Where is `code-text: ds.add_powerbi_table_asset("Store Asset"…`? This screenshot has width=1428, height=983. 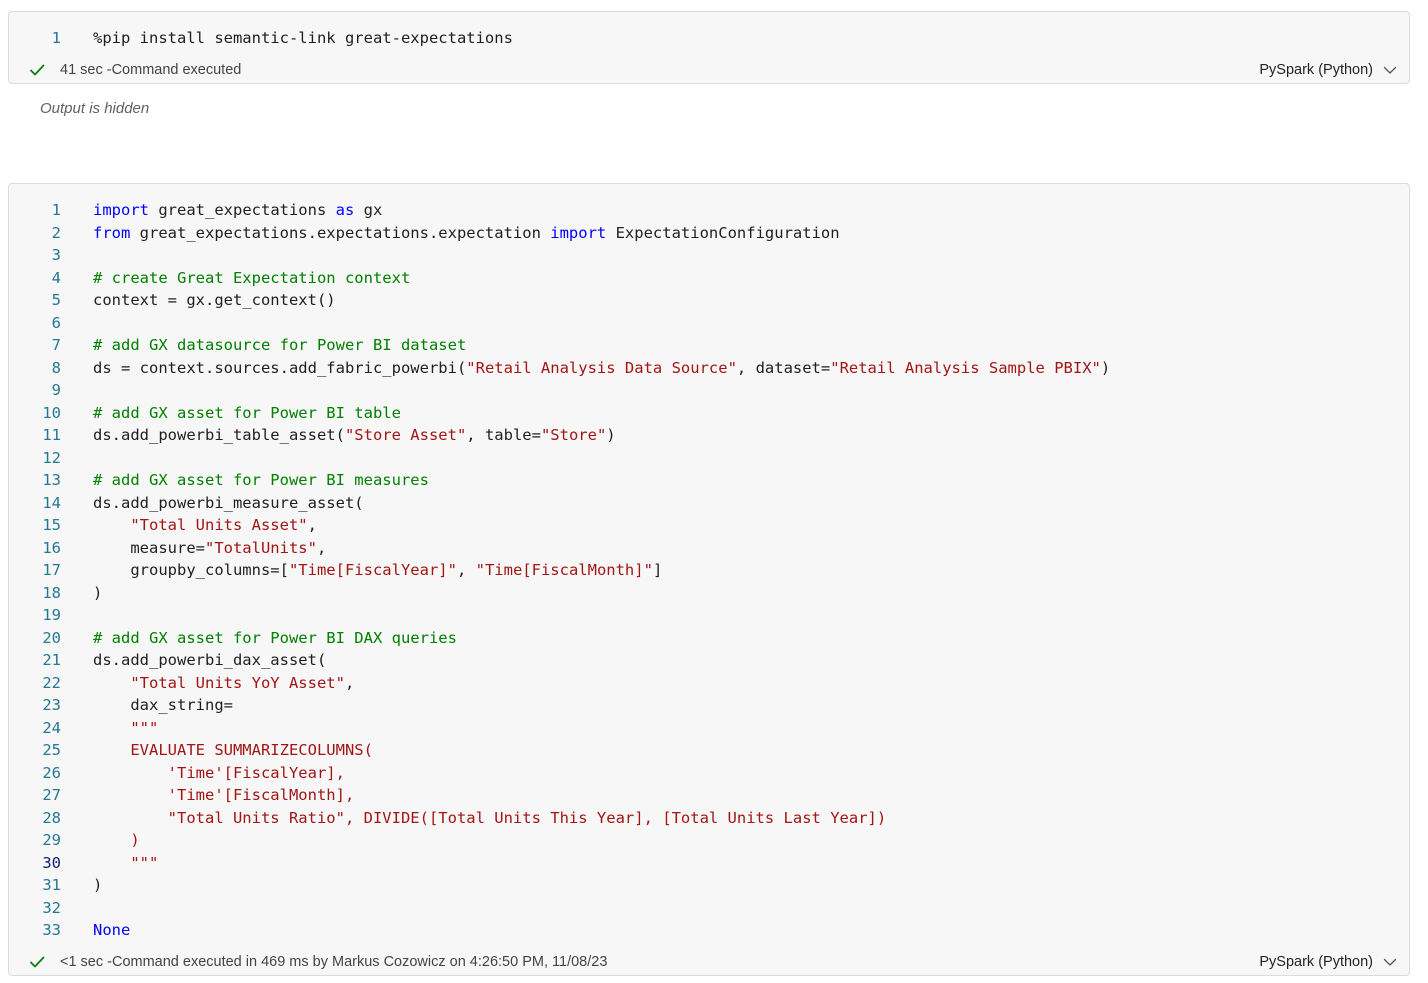
code-text: ds.add_powerbi_table_asset("Store Asset"… is located at coordinates (354, 435).